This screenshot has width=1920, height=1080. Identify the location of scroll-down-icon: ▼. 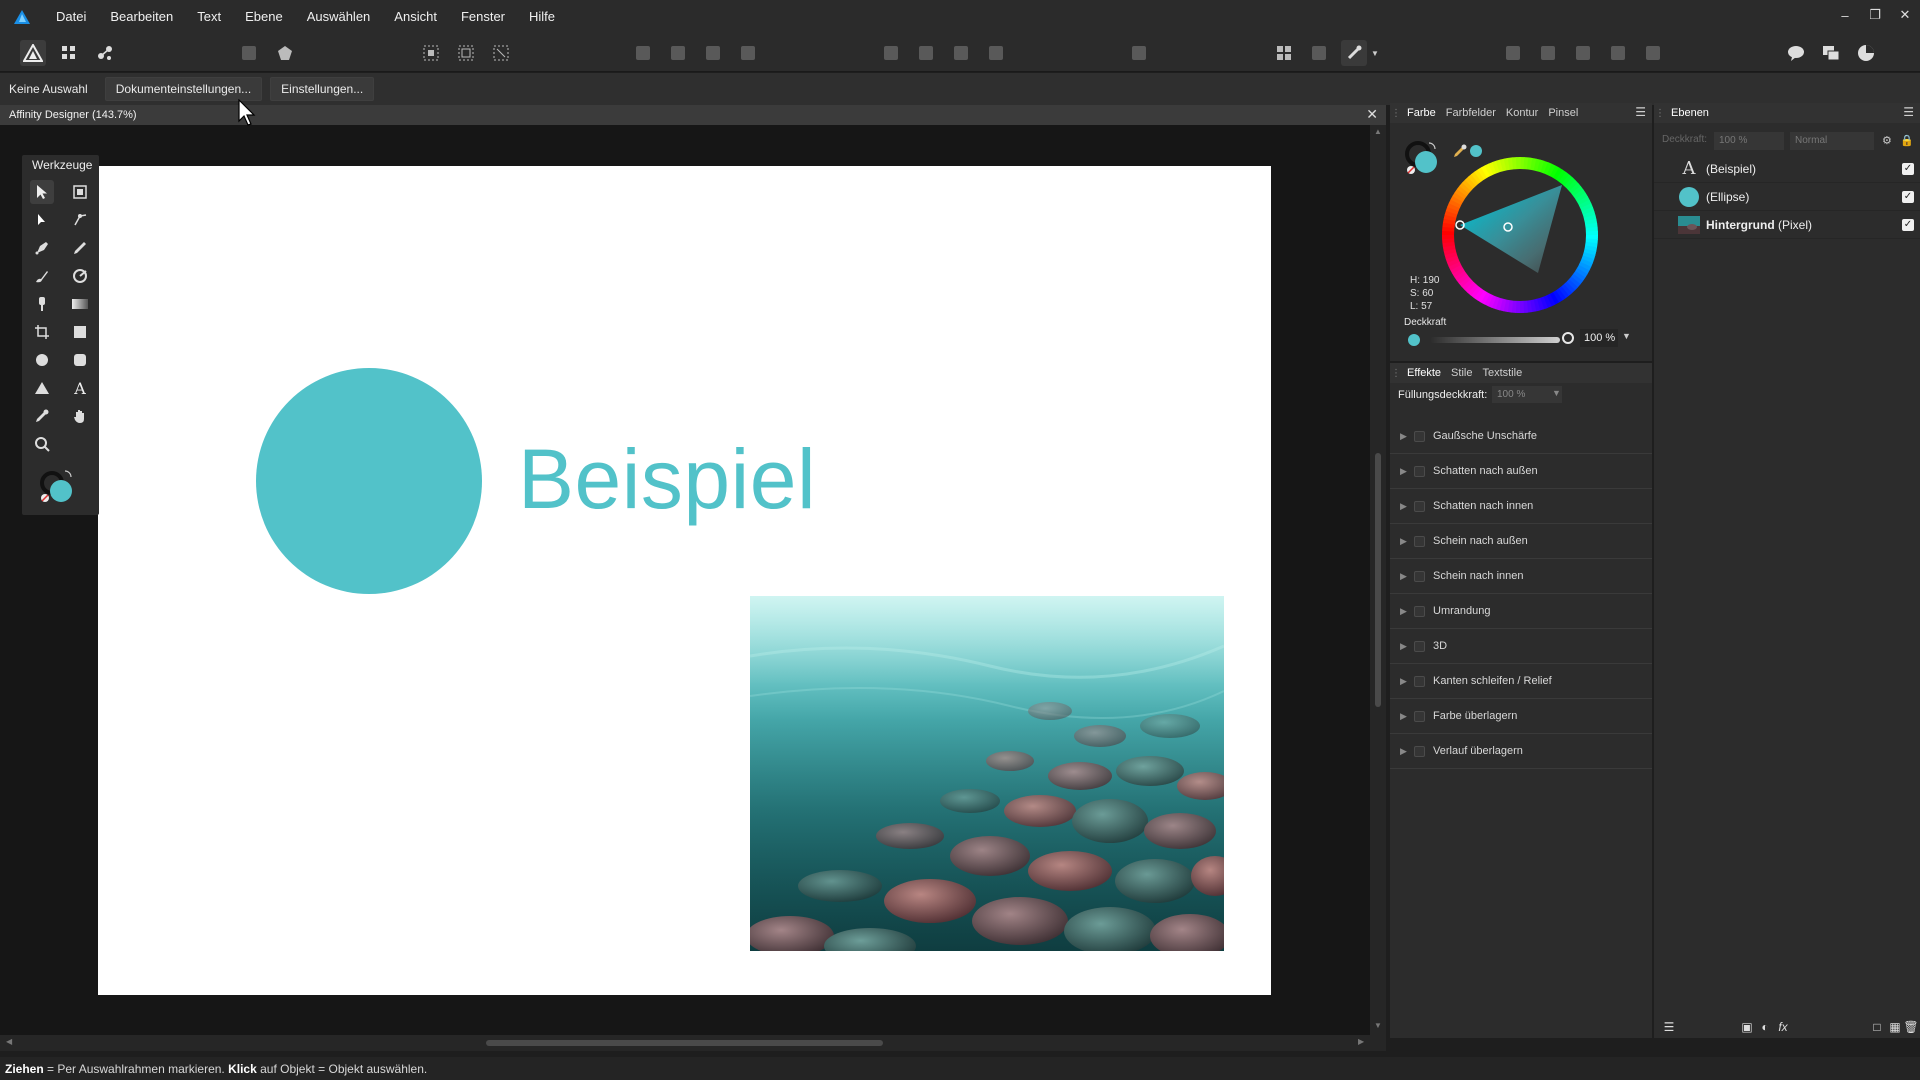
(1378, 1025).